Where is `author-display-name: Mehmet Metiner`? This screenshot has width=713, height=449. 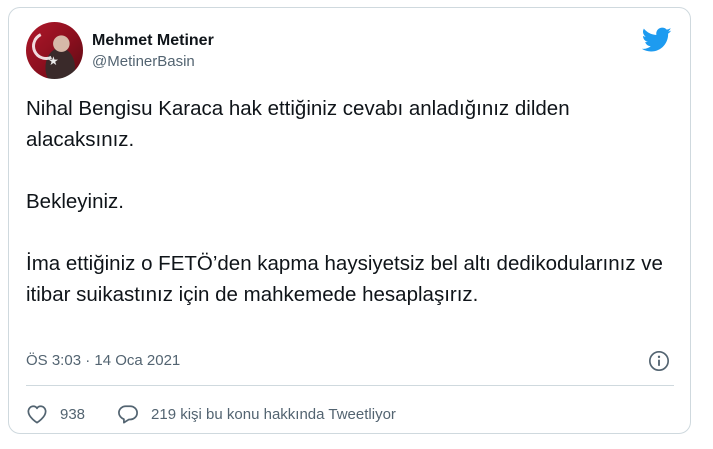 author-display-name: Mehmet Metiner is located at coordinates (153, 41).